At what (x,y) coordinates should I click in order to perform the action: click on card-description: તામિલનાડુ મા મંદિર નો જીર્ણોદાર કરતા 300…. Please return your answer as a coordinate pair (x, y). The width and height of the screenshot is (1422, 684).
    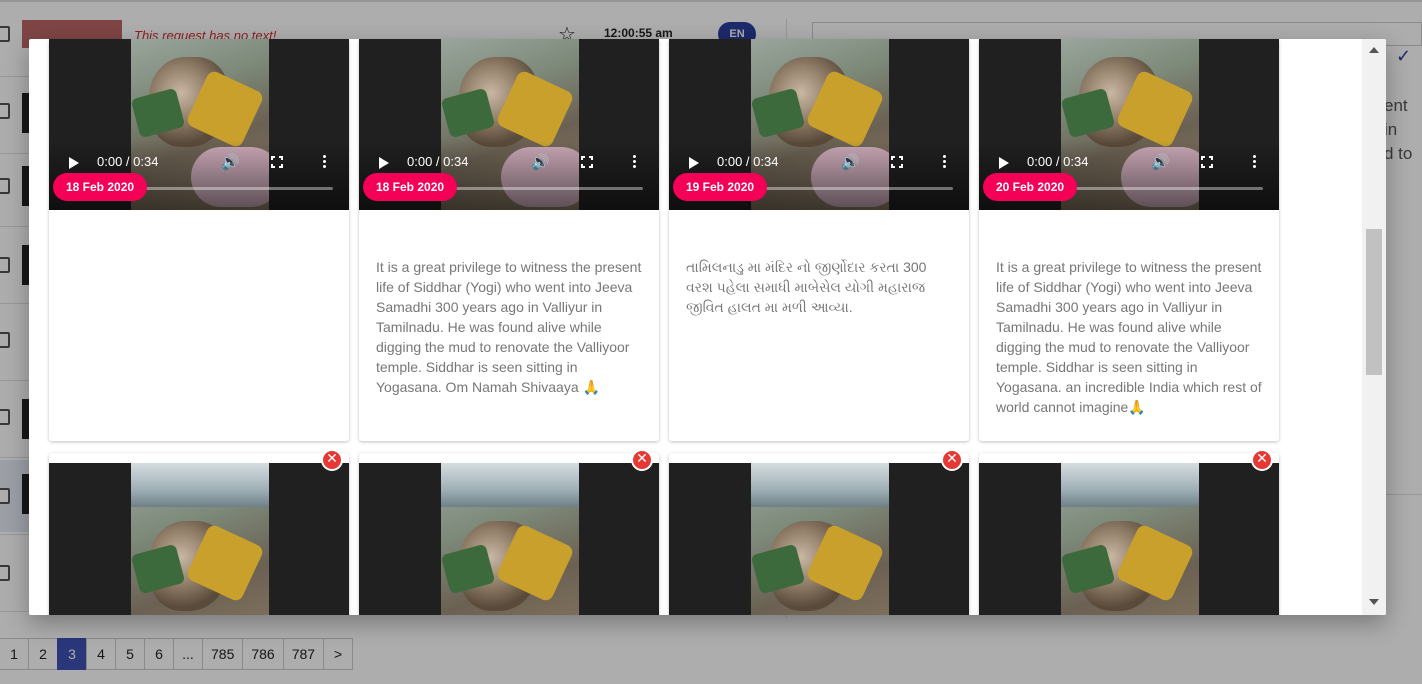
    Looking at the image, I should click on (806, 287).